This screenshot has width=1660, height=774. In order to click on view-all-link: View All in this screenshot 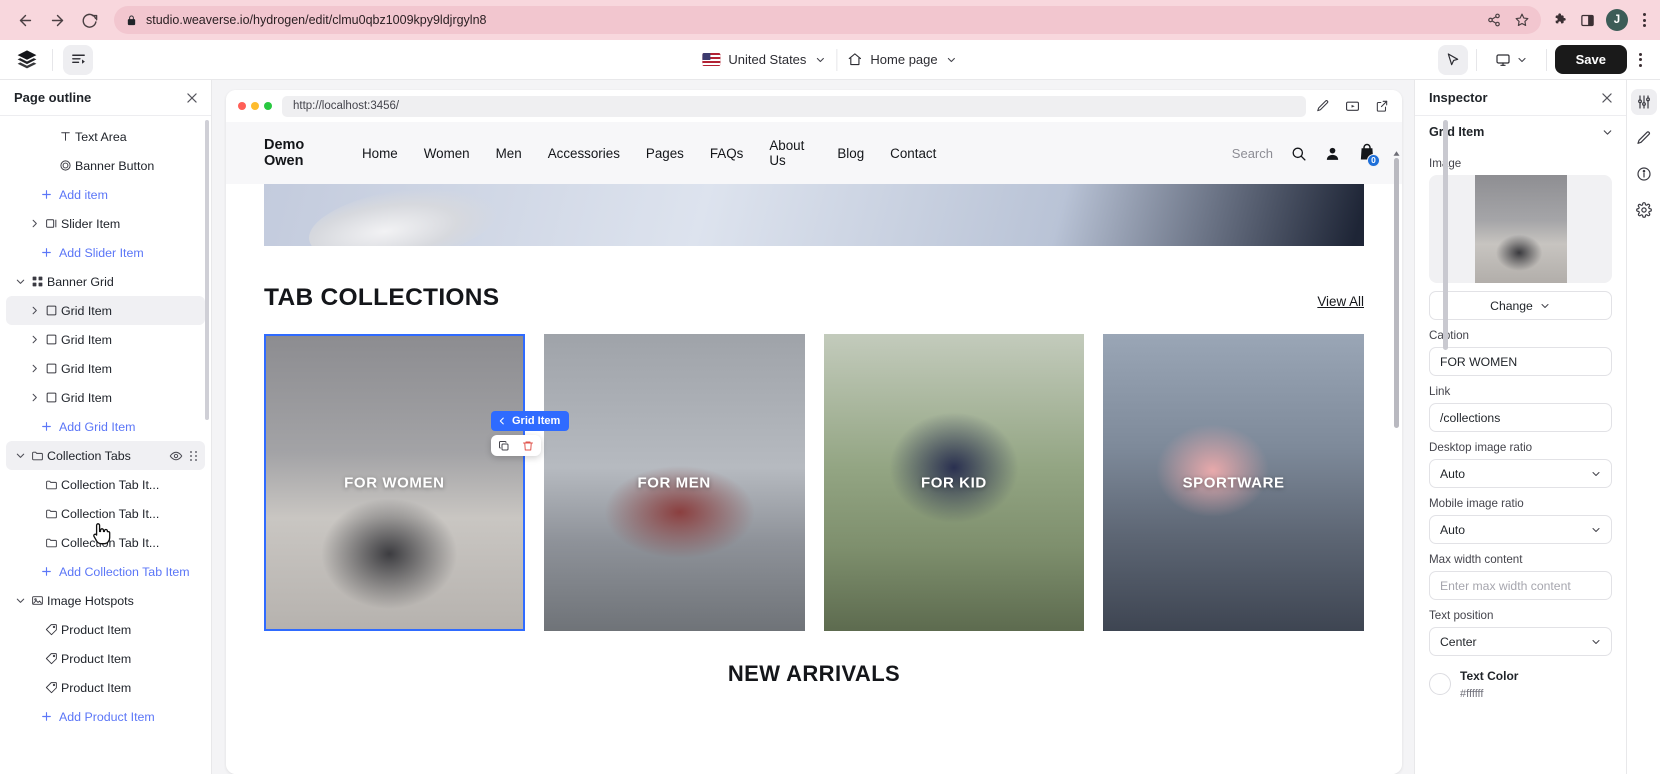, I will do `click(1340, 303)`.